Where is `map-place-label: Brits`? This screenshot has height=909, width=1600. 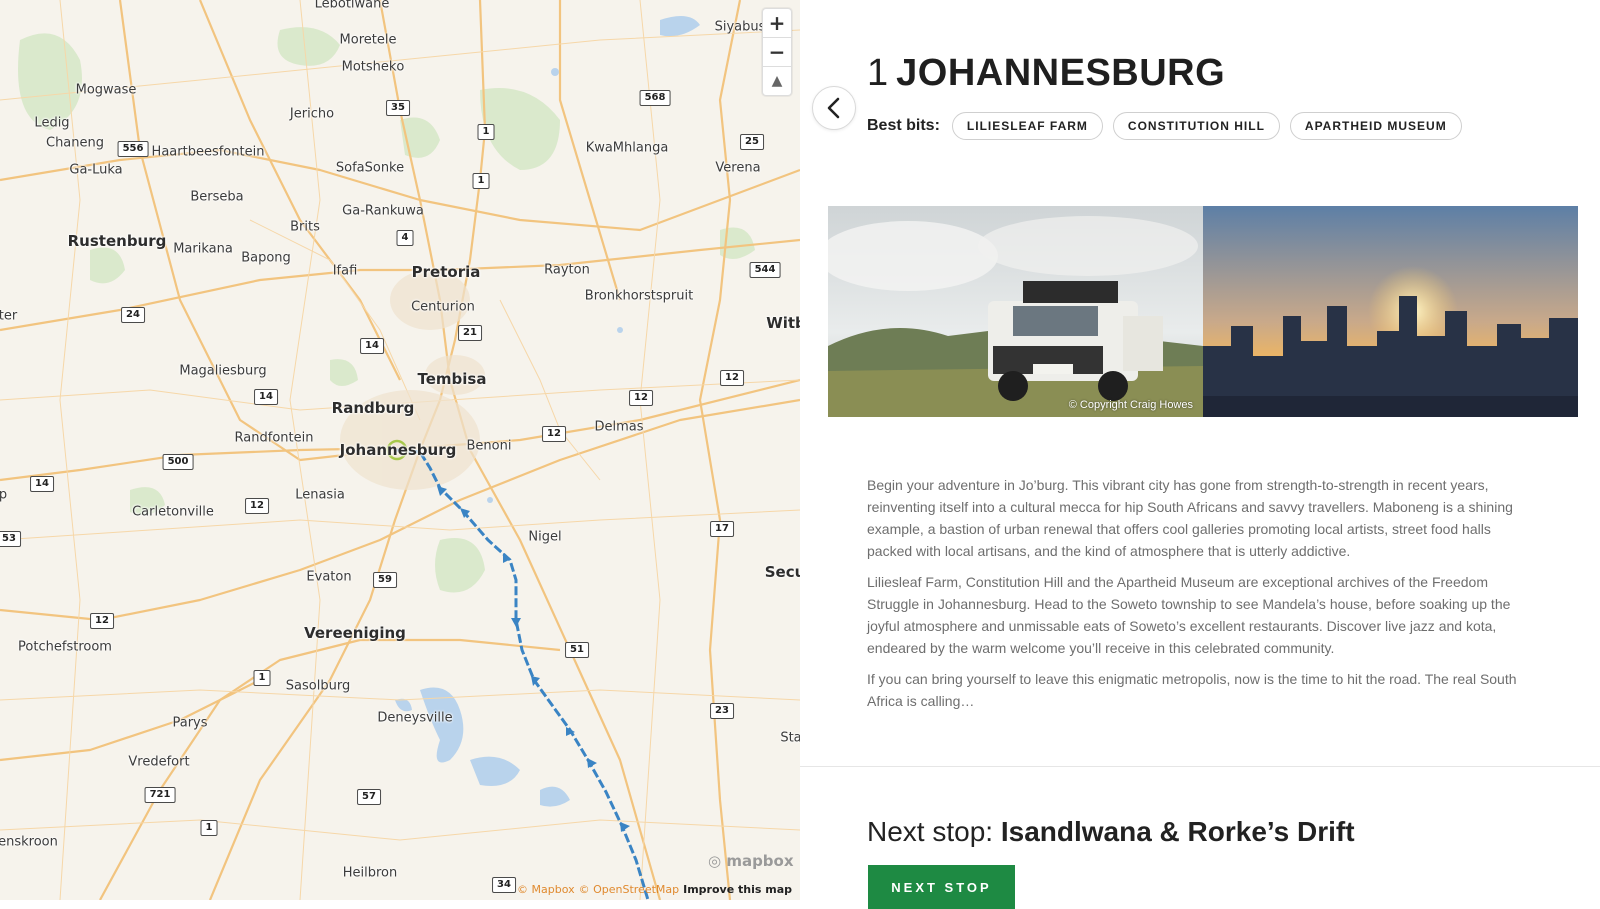 map-place-label: Brits is located at coordinates (305, 227).